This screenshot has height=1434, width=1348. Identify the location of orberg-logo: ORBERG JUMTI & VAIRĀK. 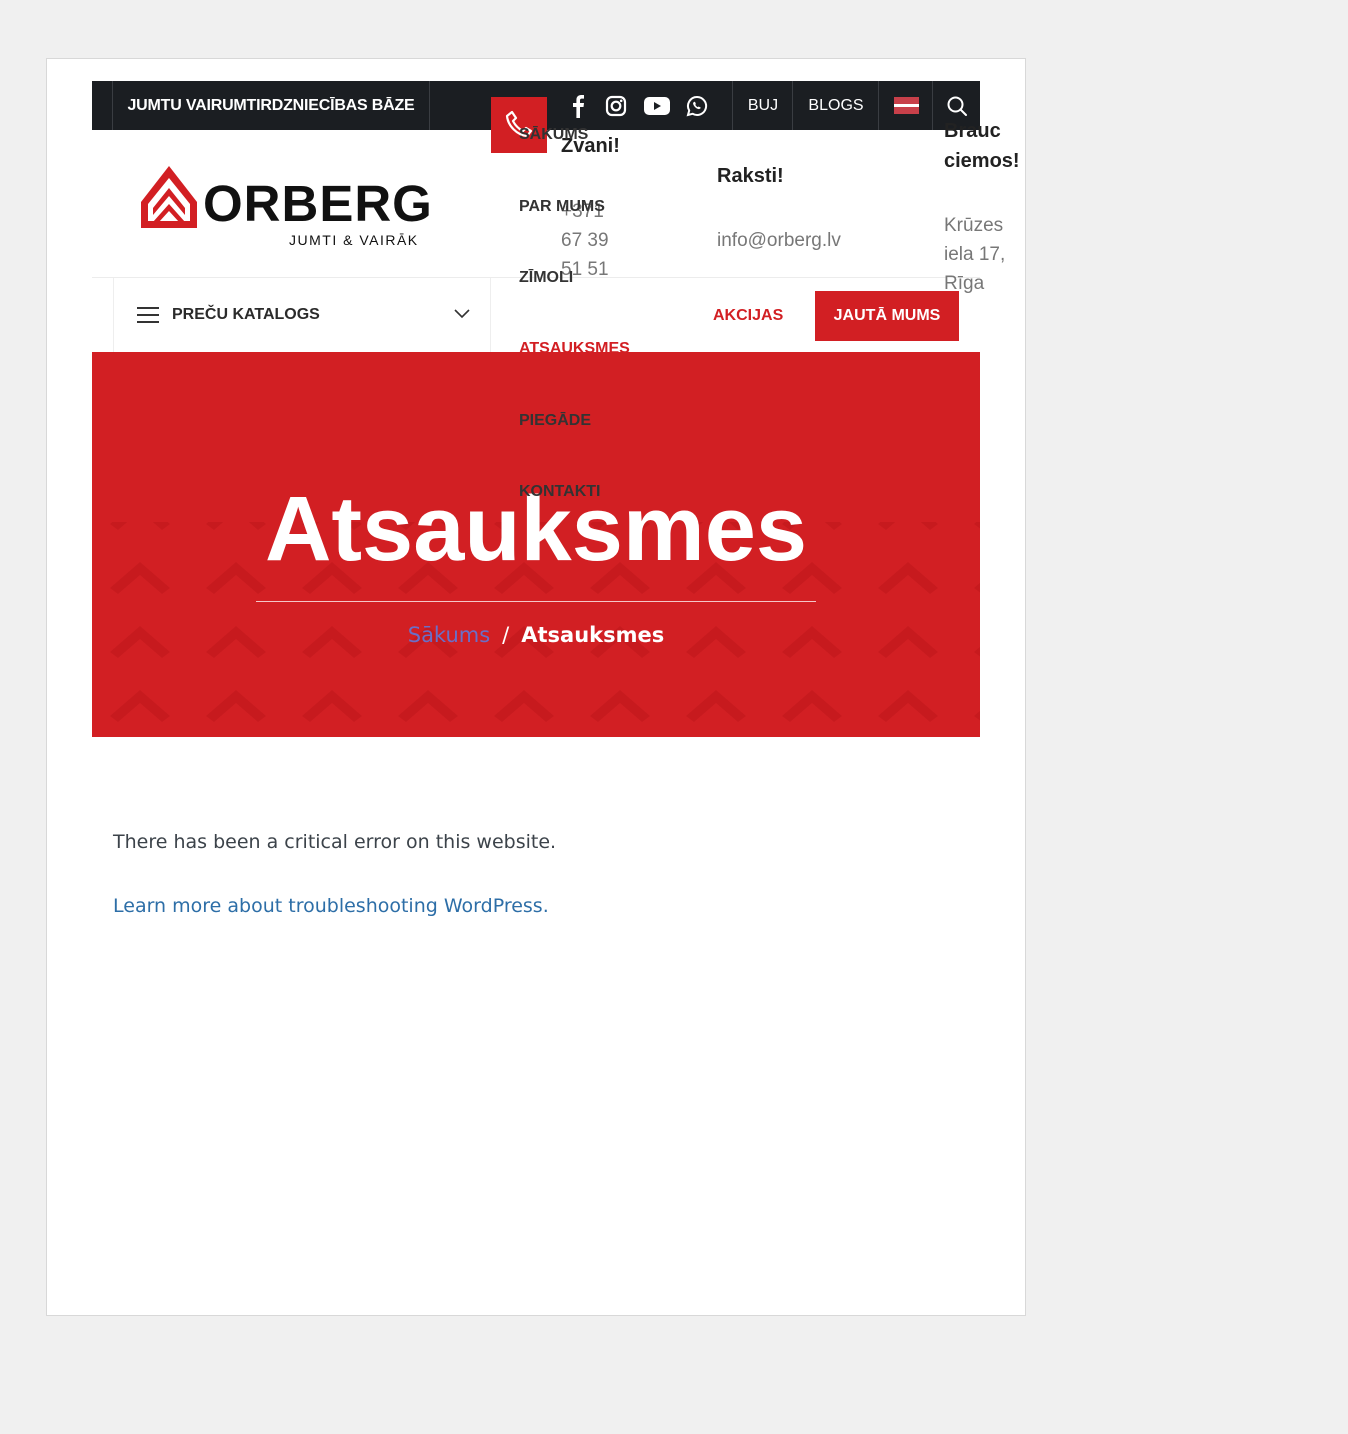
(289, 207).